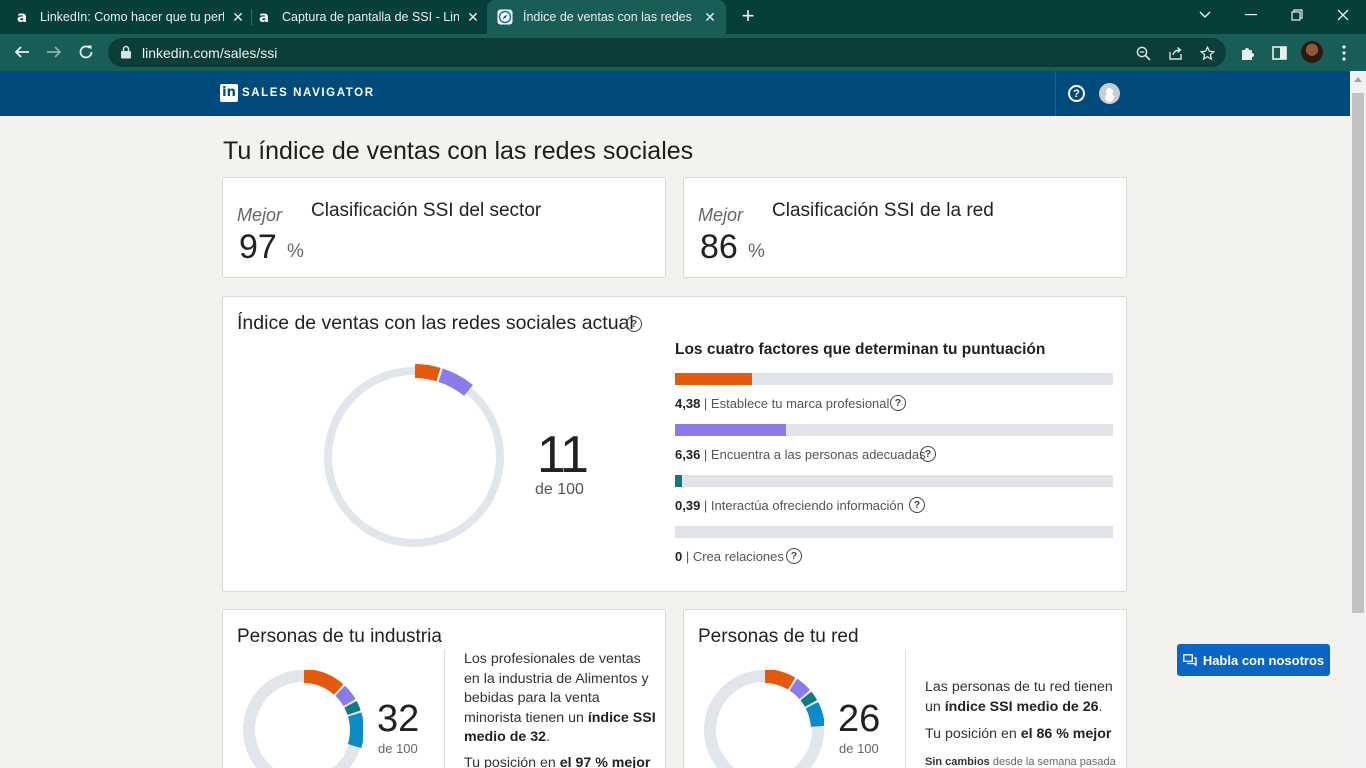  I want to click on close-window-icon, so click(1343, 15).